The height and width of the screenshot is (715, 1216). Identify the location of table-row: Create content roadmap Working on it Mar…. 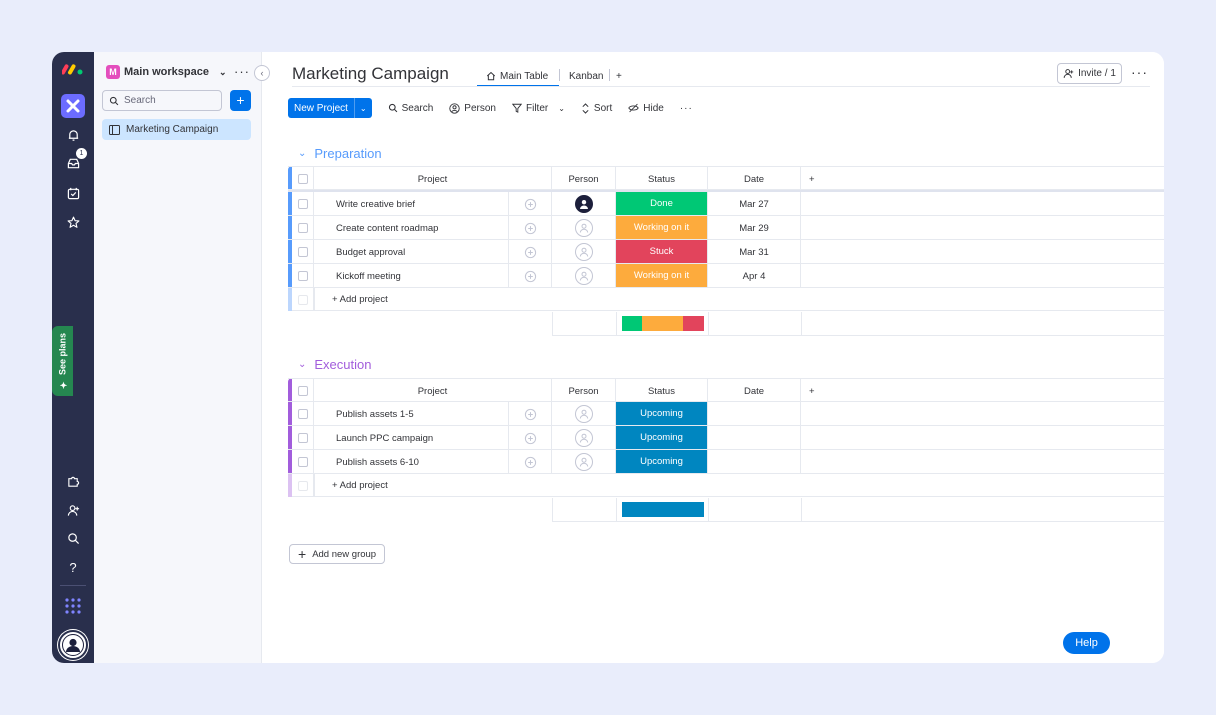
(726, 228).